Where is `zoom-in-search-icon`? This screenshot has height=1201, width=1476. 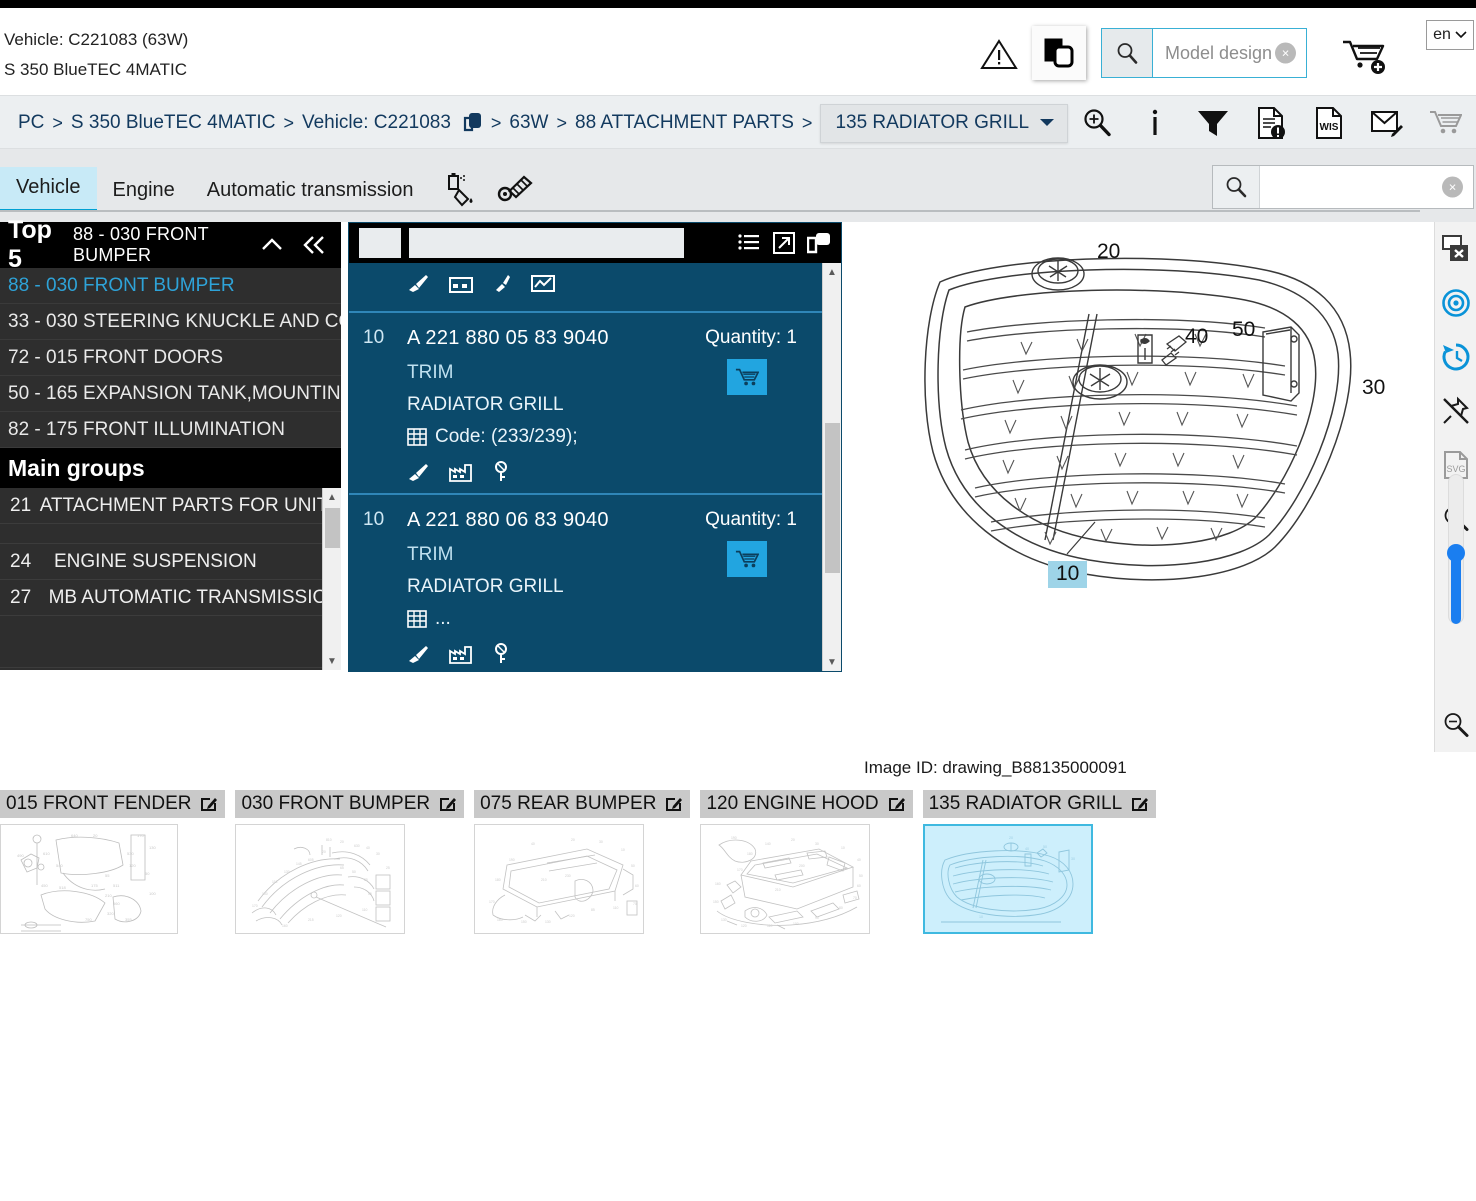
zoom-in-search-icon is located at coordinates (1097, 123).